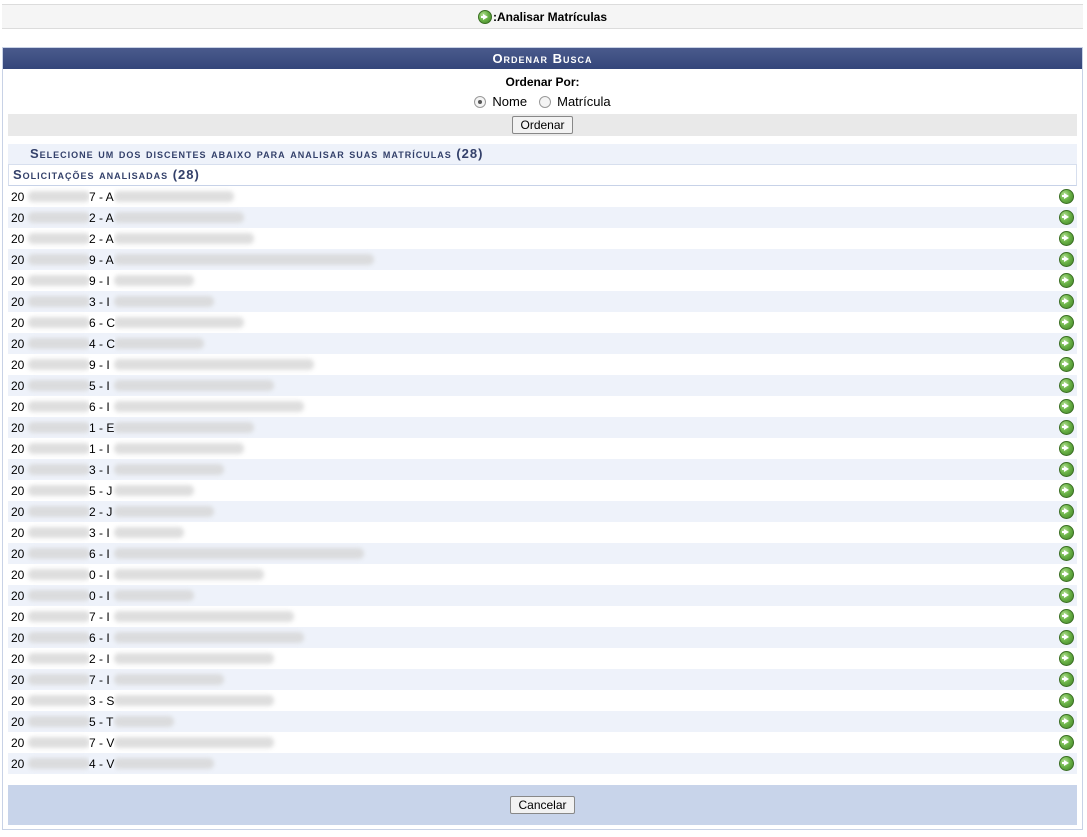  What do you see at coordinates (542, 385) in the screenshot?
I see `list-item: 20 5 - I` at bounding box center [542, 385].